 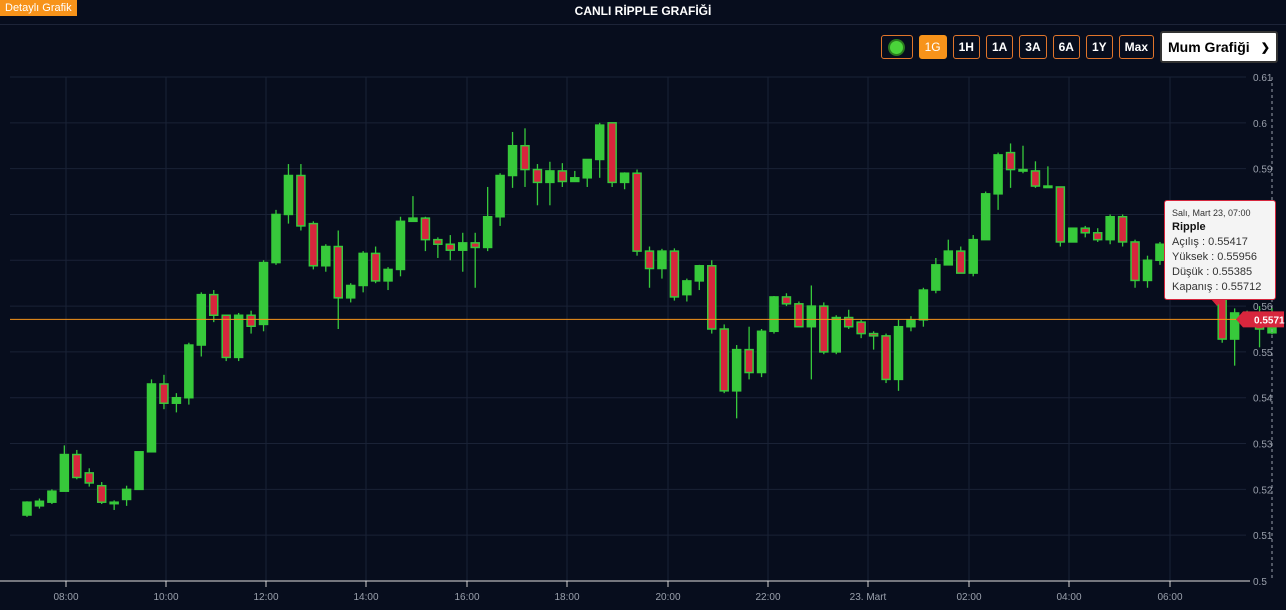 What do you see at coordinates (566, 597) in the screenshot?
I see `x-tick-label: 18:00` at bounding box center [566, 597].